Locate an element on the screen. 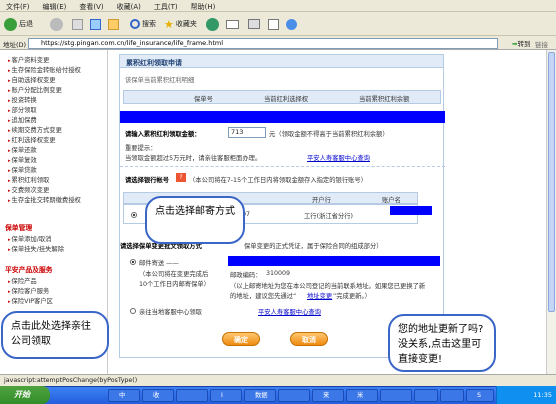 Image resolution: width=556 pixels, height=404 pixels. media-button is located at coordinates (212, 24).